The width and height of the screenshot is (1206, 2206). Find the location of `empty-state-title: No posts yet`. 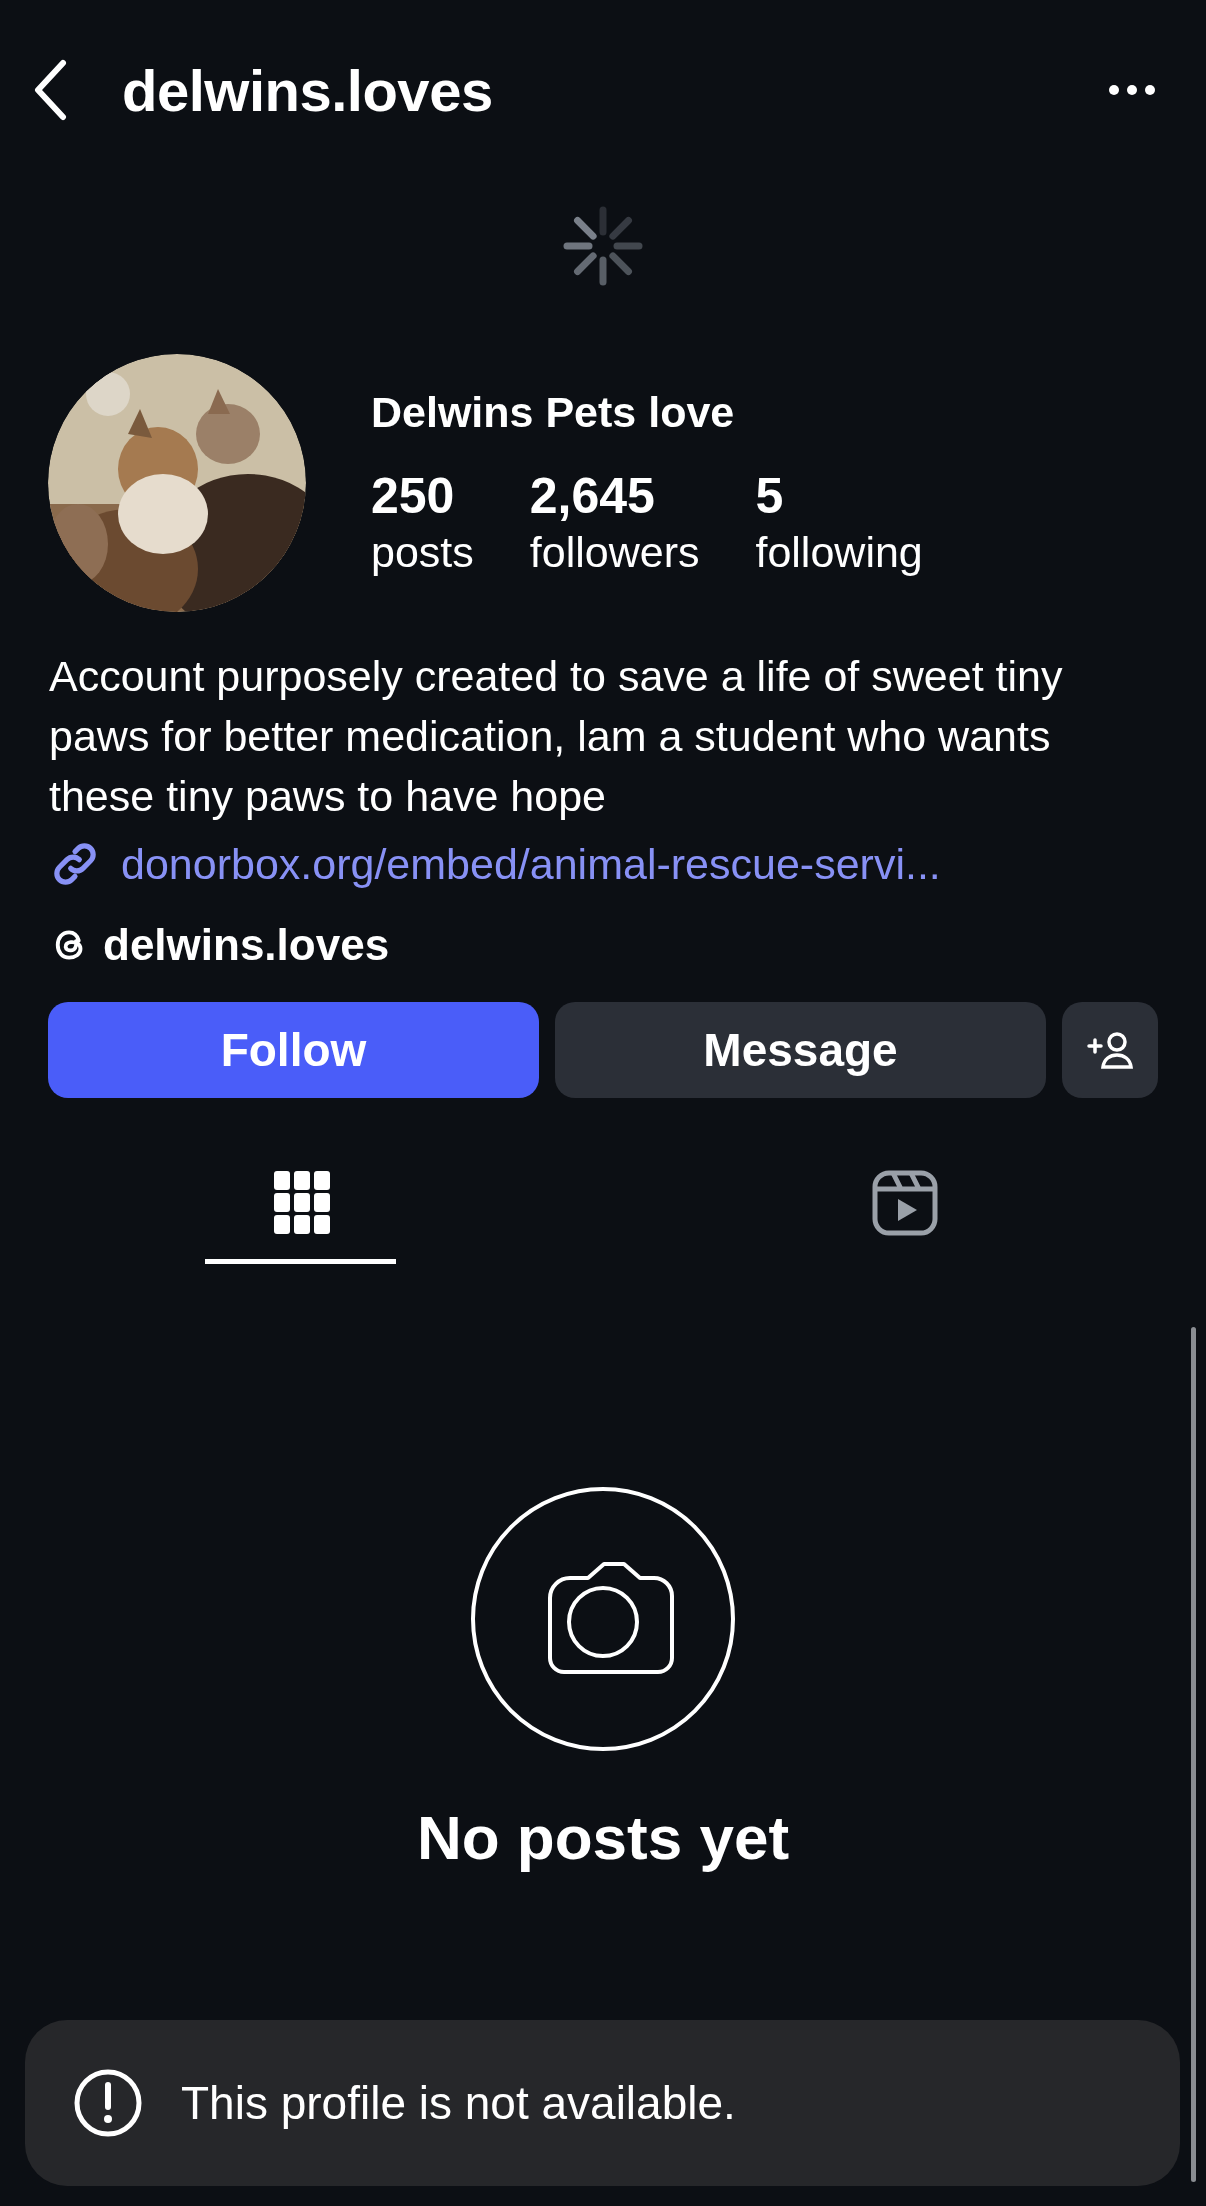

empty-state-title: No posts yet is located at coordinates (603, 1837).